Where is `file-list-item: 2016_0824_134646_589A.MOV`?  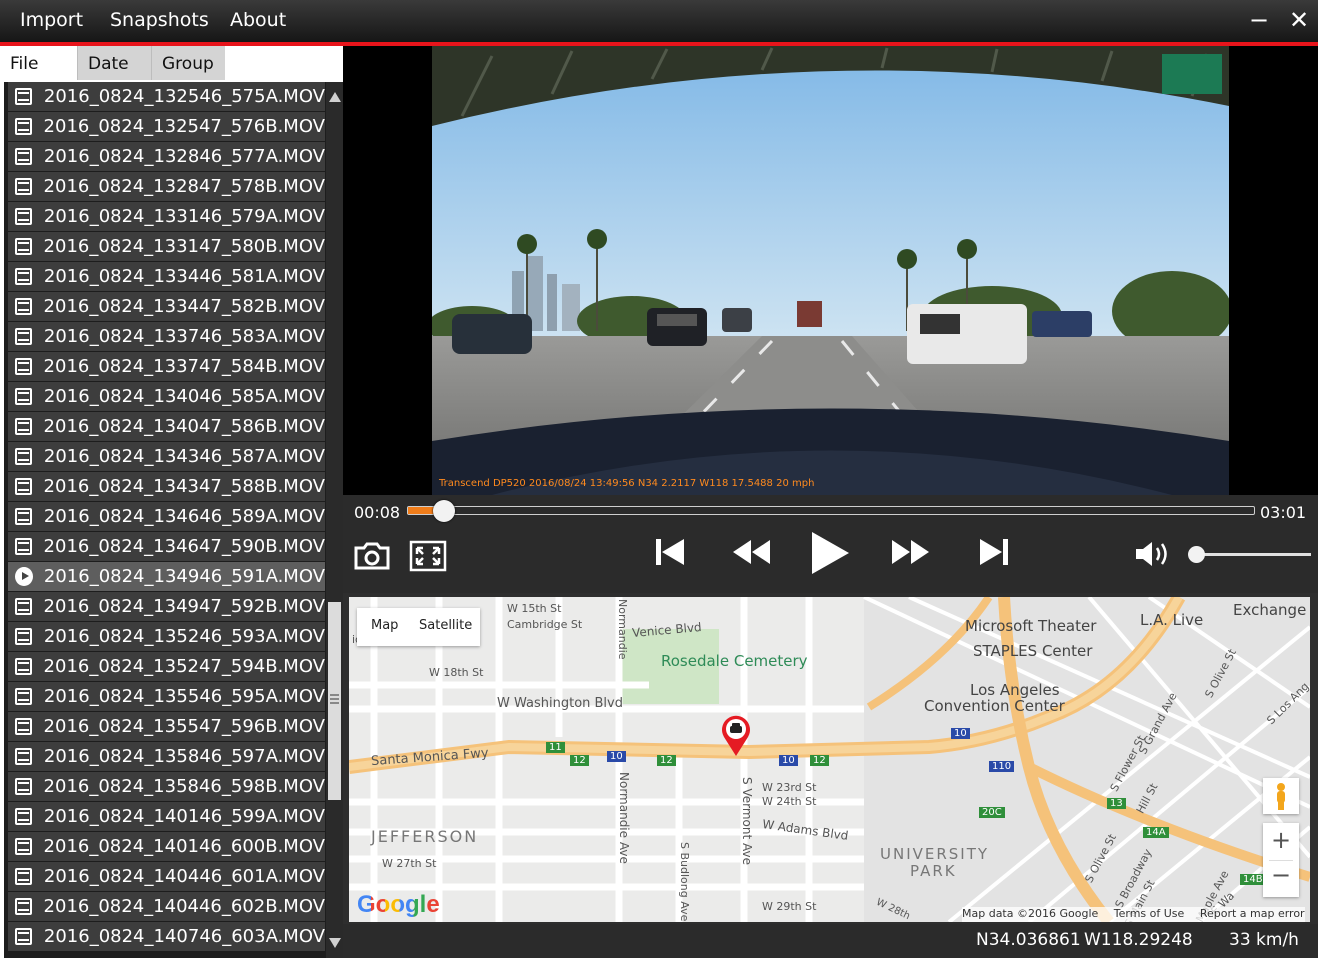 file-list-item: 2016_0824_134646_589A.MOV is located at coordinates (166, 517).